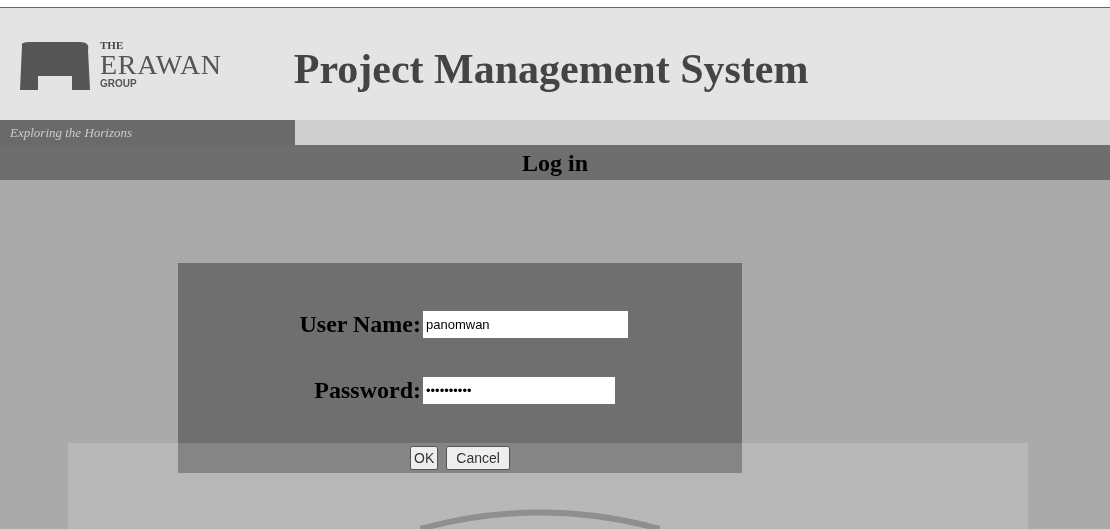 The image size is (1110, 529). Describe the element at coordinates (161, 64) in the screenshot. I see `logo-text: ERAWAN` at that location.